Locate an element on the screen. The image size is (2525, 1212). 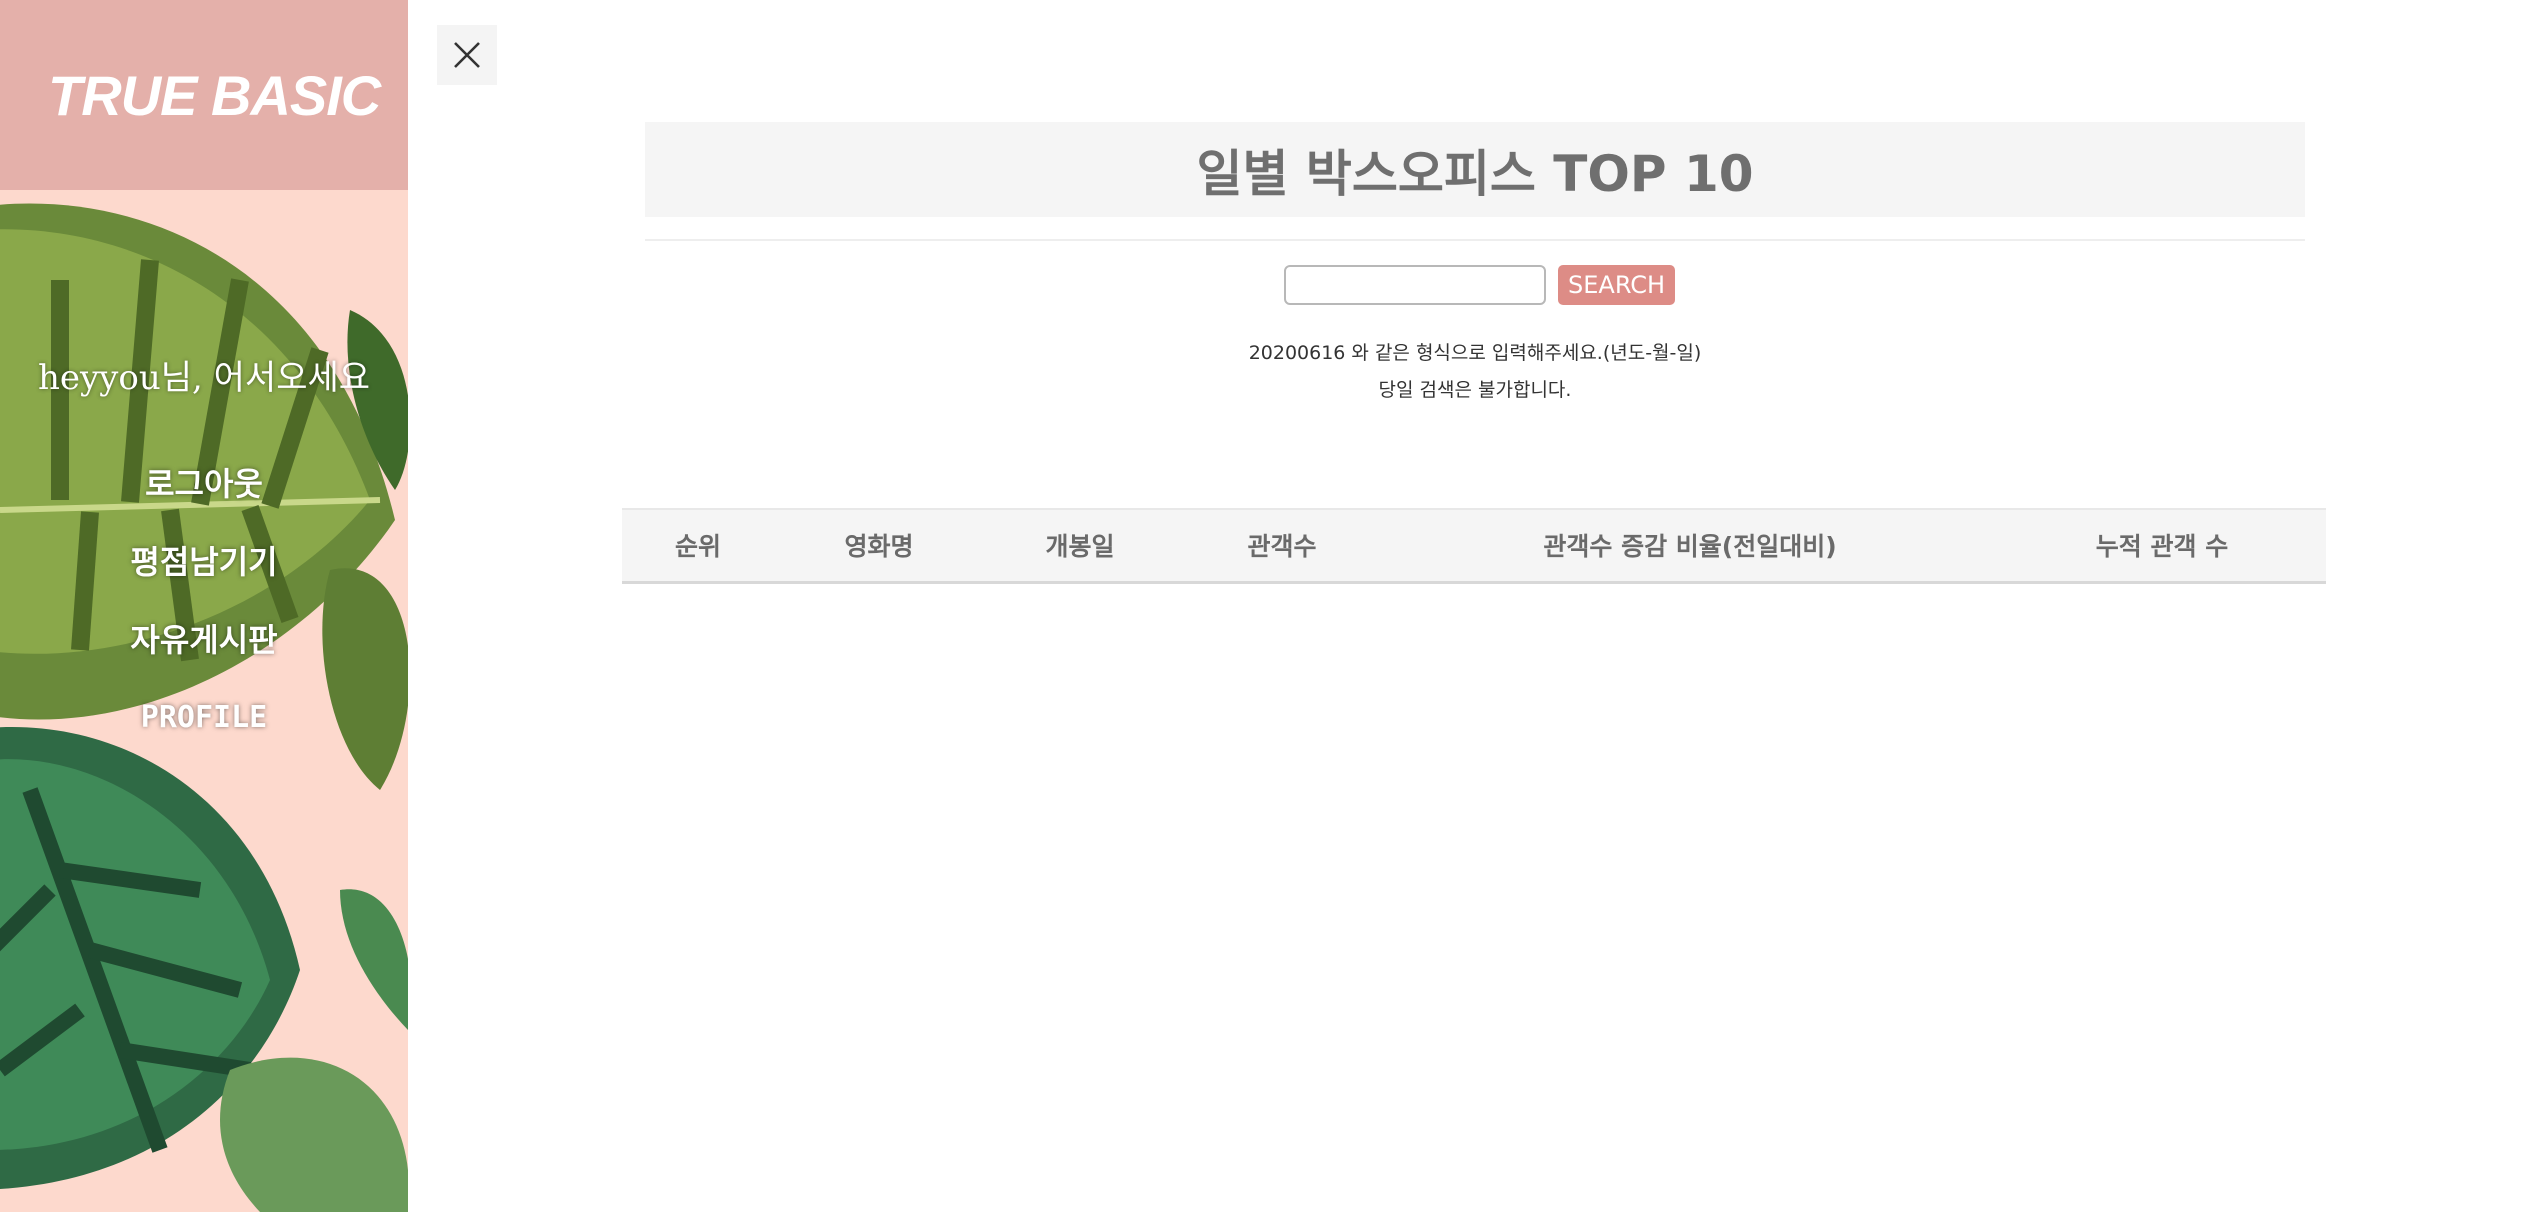
close-icon is located at coordinates (467, 55).